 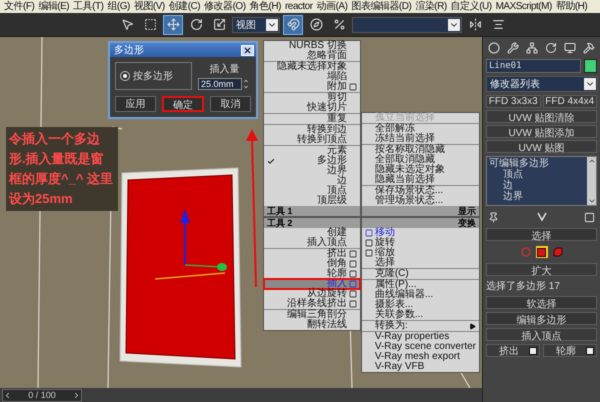 I want to click on modifier-button: UVW 贴图, so click(x=541, y=146).